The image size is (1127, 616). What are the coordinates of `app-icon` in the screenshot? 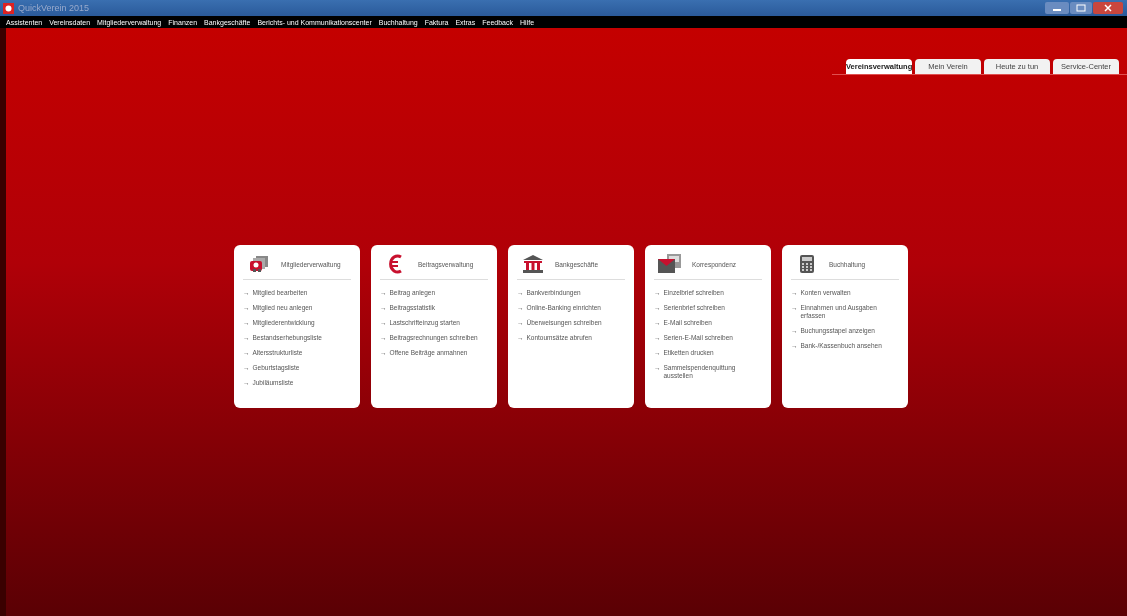 It's located at (8, 8).